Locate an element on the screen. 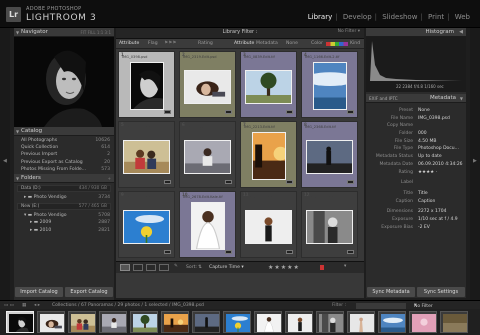 This screenshot has height=335, width=480. grid-cell: 11 IMG_2344.Edit.tif is located at coordinates (268, 224).